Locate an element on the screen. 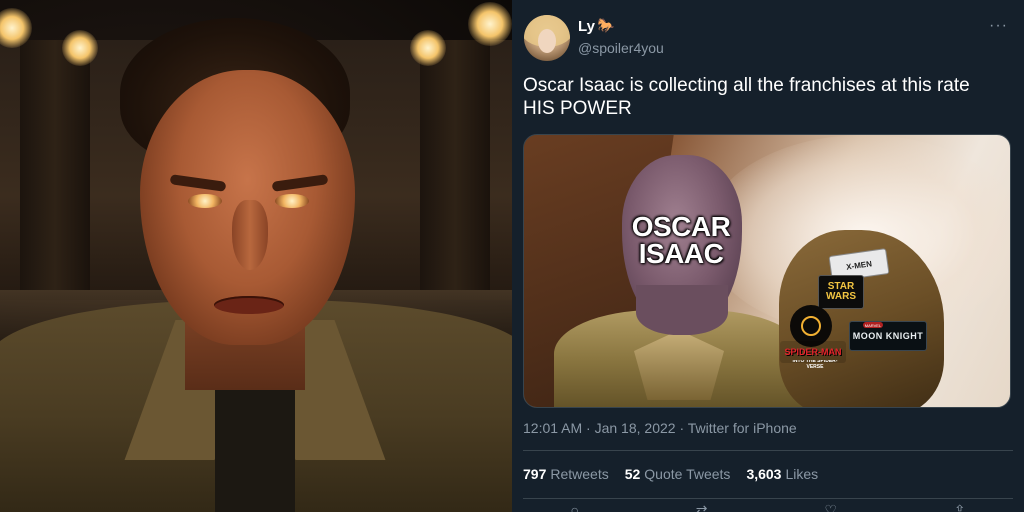  retweets-stat: 797 Retweets is located at coordinates (566, 474).